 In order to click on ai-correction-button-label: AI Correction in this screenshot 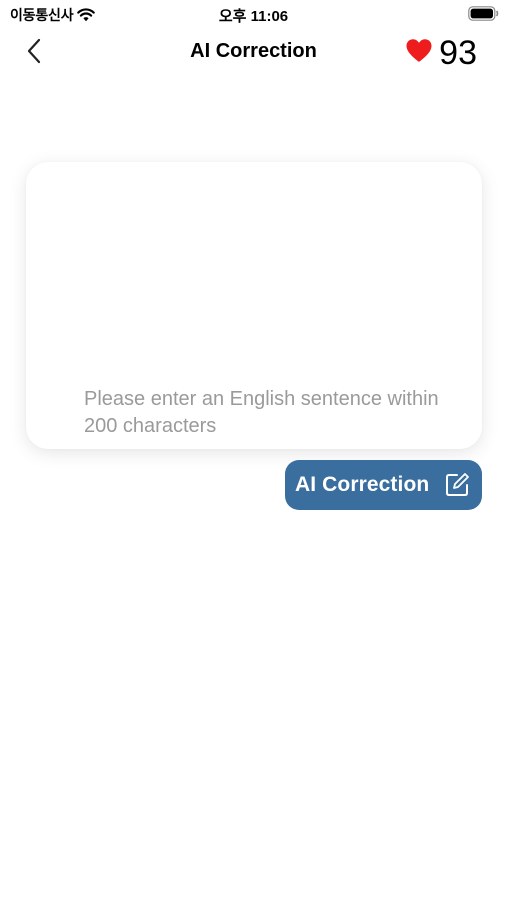, I will do `click(362, 484)`.